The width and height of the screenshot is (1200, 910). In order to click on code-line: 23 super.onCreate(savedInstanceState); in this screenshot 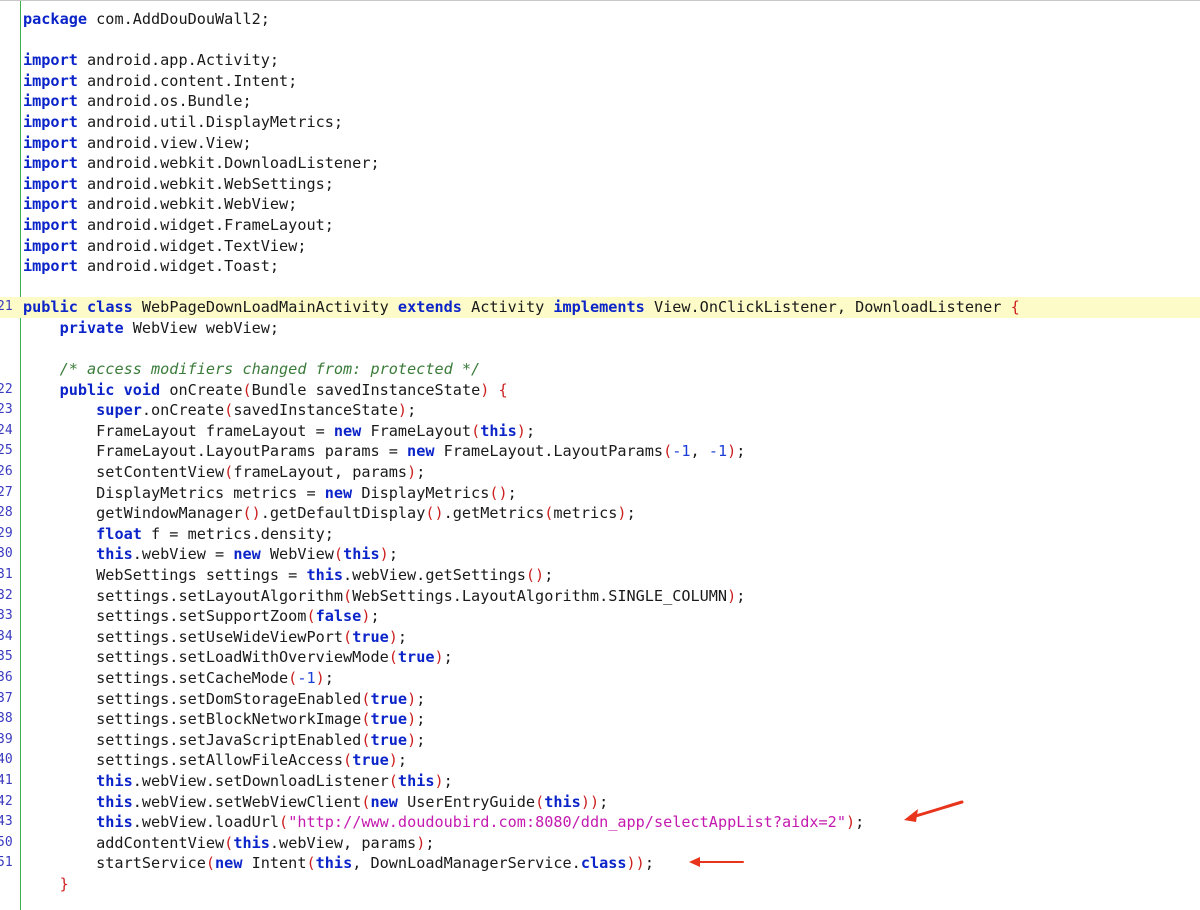, I will do `click(600, 410)`.